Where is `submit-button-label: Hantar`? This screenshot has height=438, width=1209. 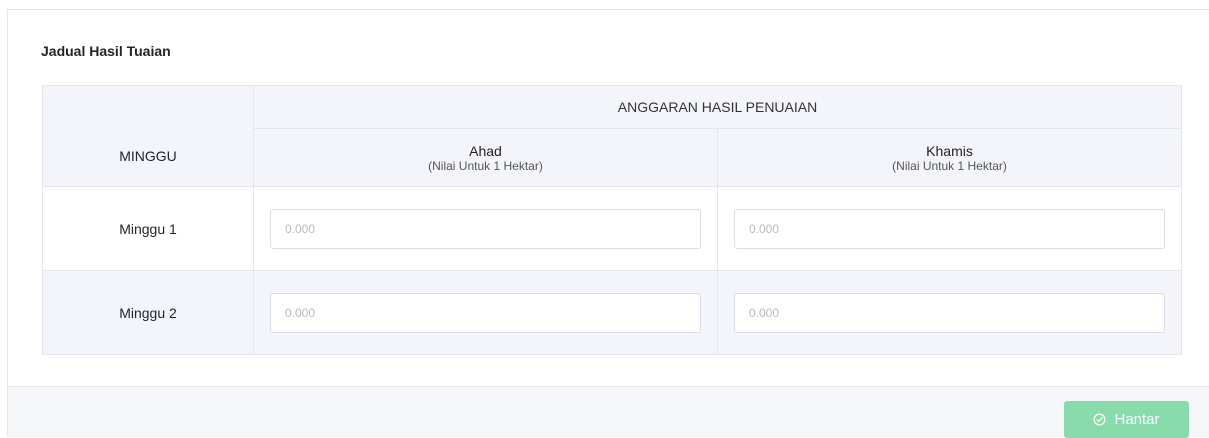 submit-button-label: Hantar is located at coordinates (1137, 419).